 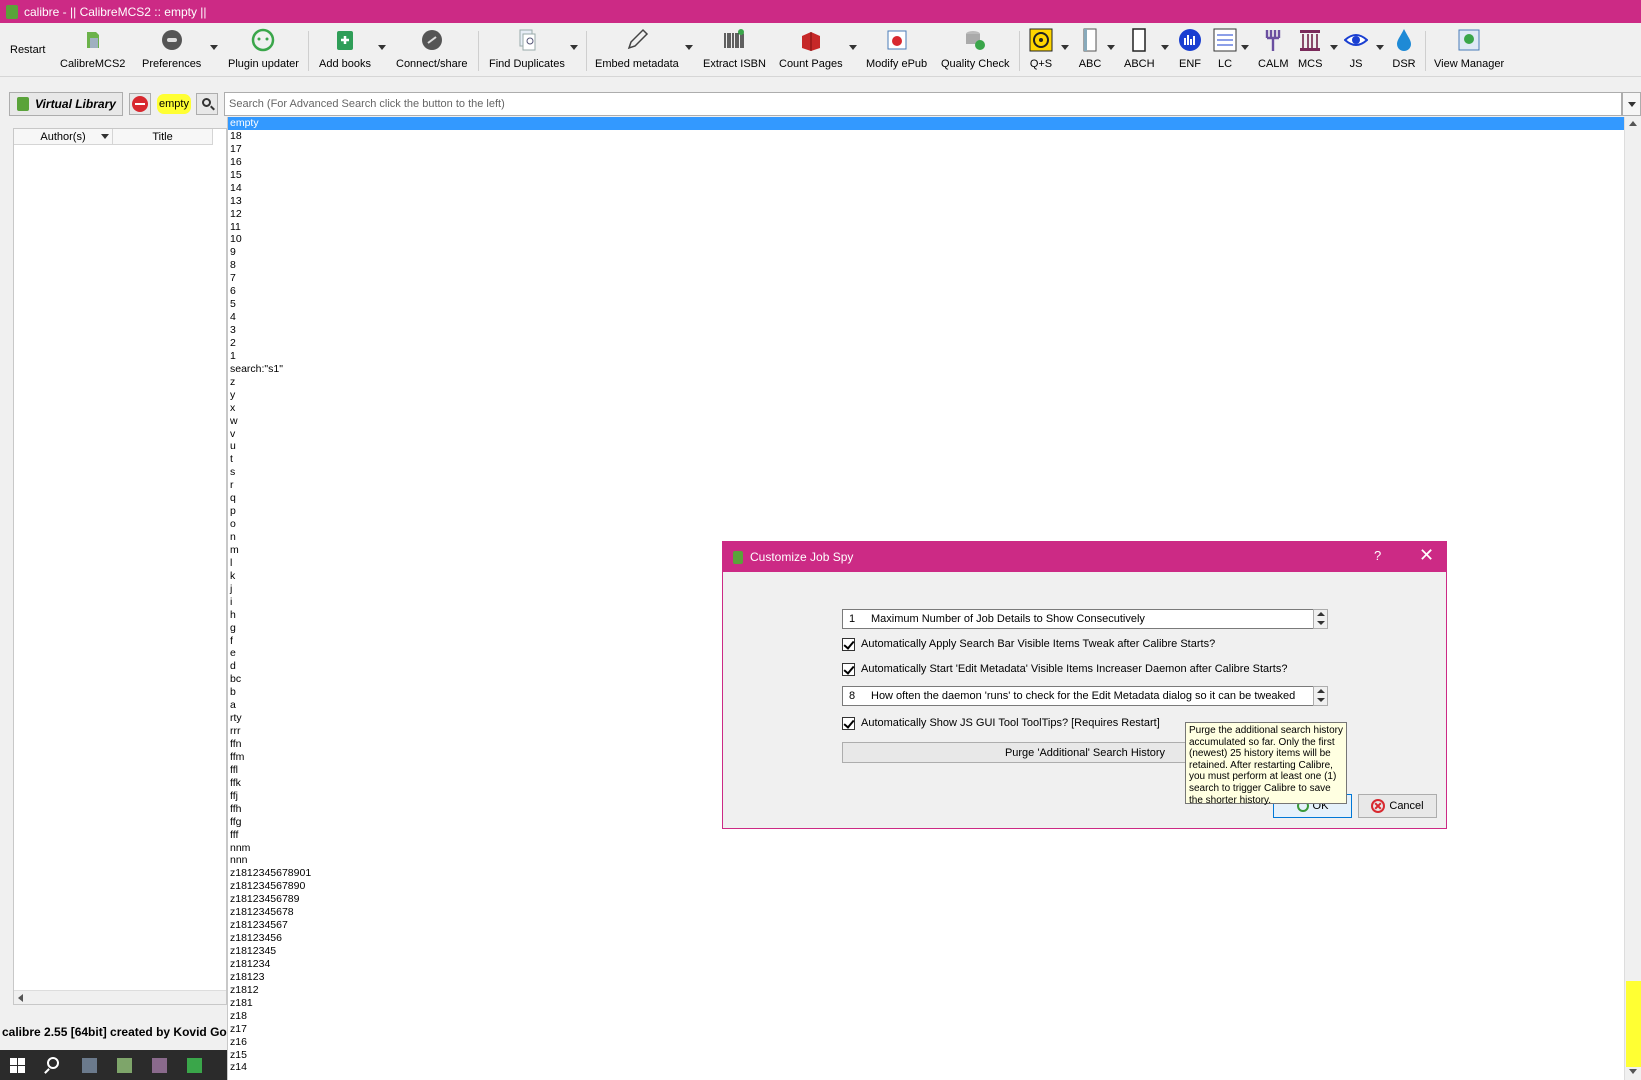 What do you see at coordinates (92, 50) in the screenshot?
I see `toolbar-calibremcs2: CalibreMCS2` at bounding box center [92, 50].